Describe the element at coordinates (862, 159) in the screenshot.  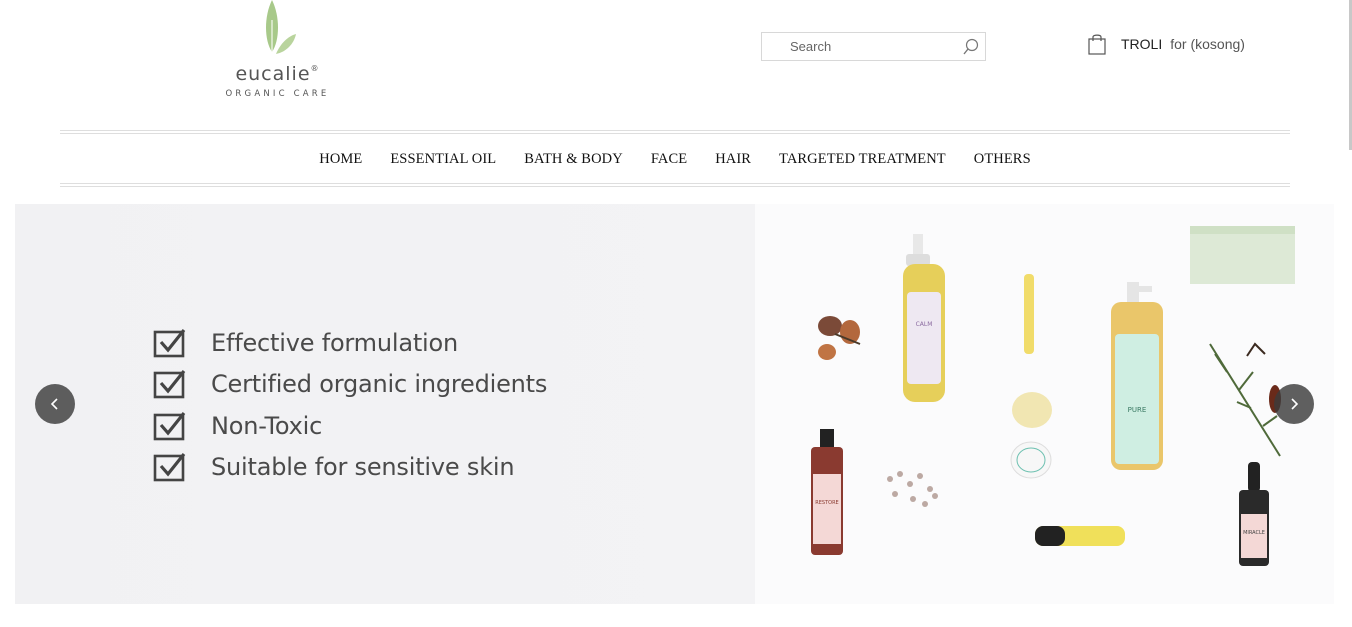
I see `nav-item-targeted-treatment: TARGETED TREATMENT` at that location.